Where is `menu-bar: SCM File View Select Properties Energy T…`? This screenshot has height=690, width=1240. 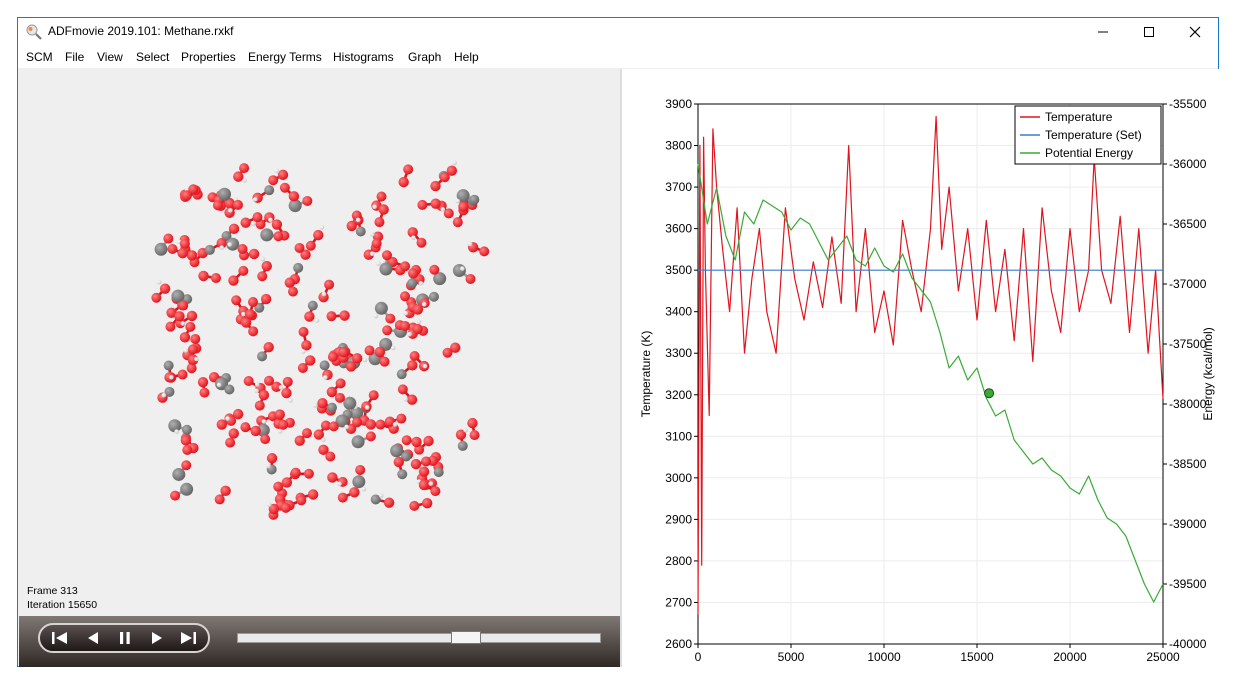 menu-bar: SCM File View Select Properties Energy T… is located at coordinates (618, 57).